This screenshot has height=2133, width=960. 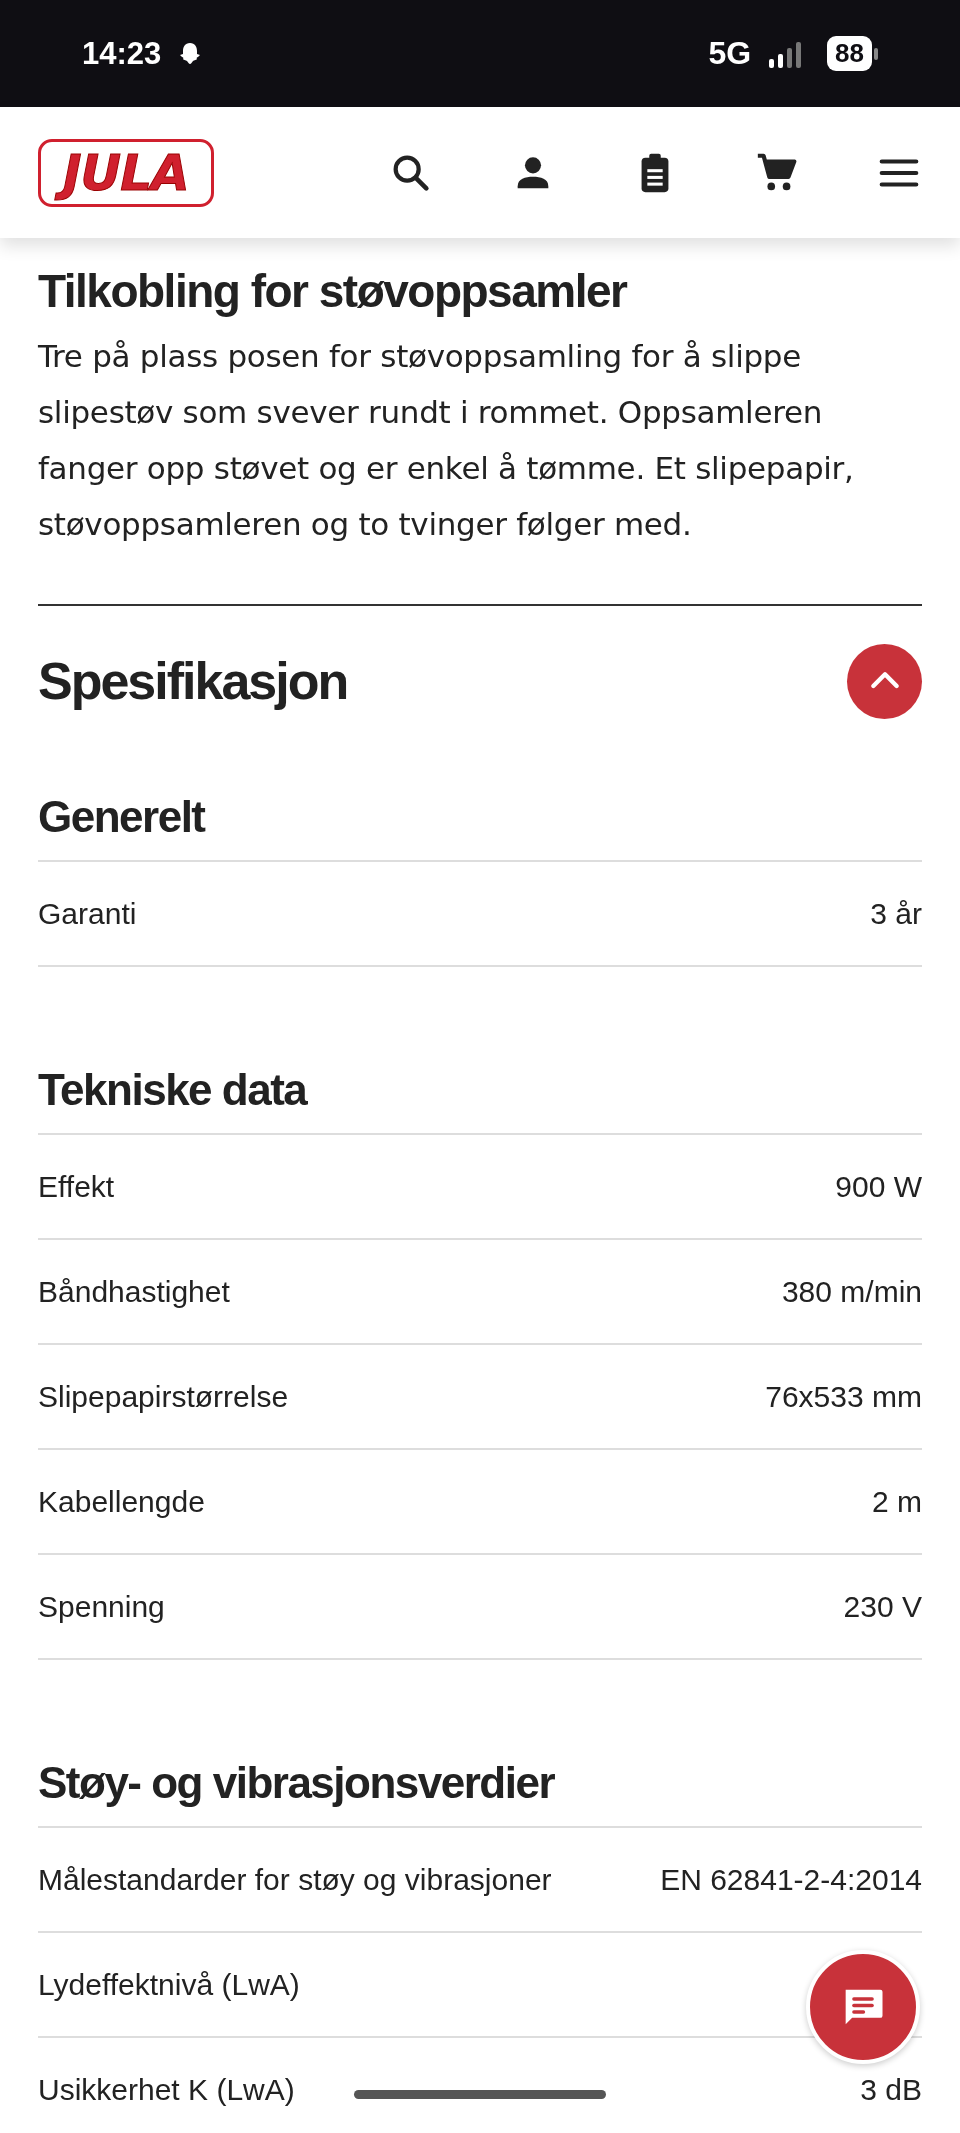 I want to click on spec-value: EN 62841-2-4:2014, so click(x=791, y=1879).